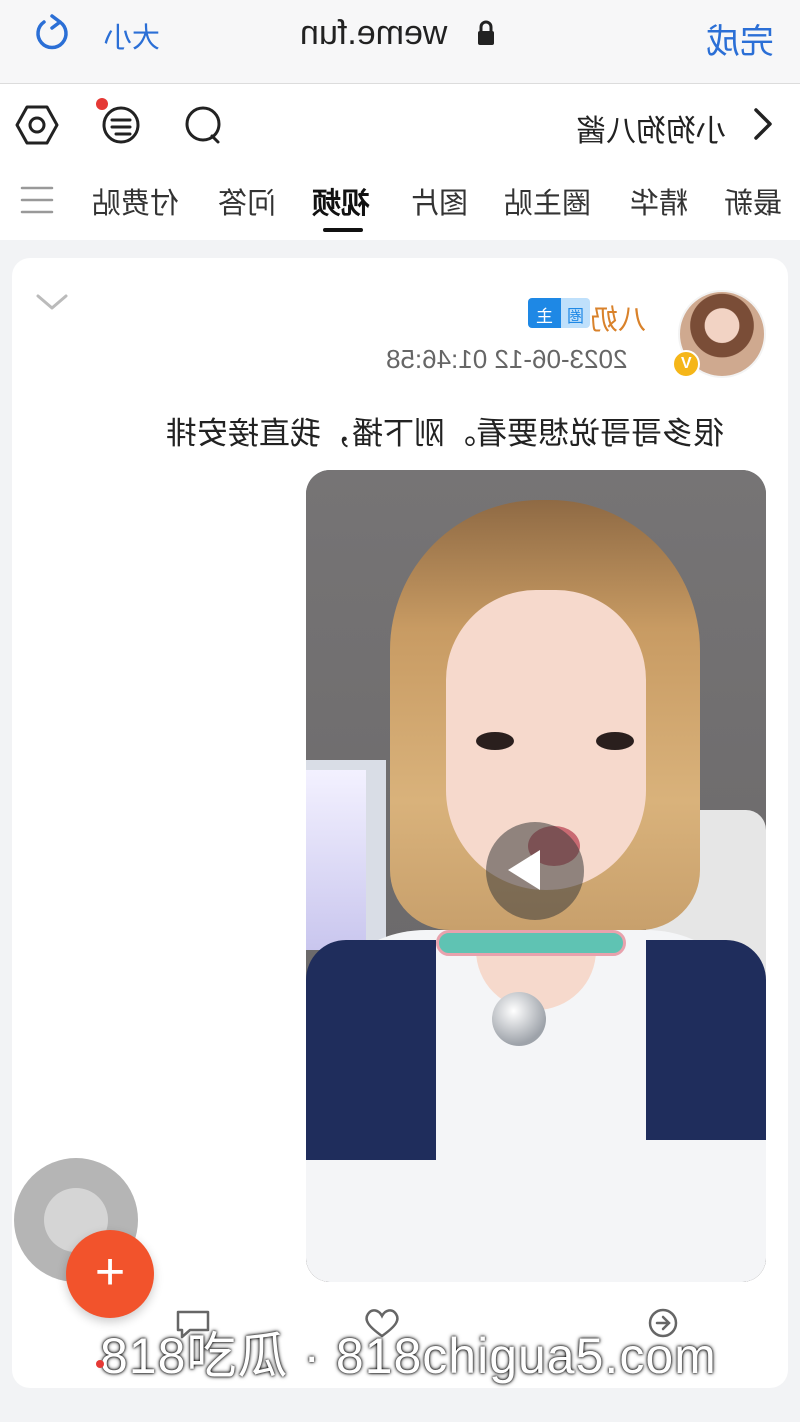 The image size is (800, 1422). I want to click on video-bell, so click(519, 1019).